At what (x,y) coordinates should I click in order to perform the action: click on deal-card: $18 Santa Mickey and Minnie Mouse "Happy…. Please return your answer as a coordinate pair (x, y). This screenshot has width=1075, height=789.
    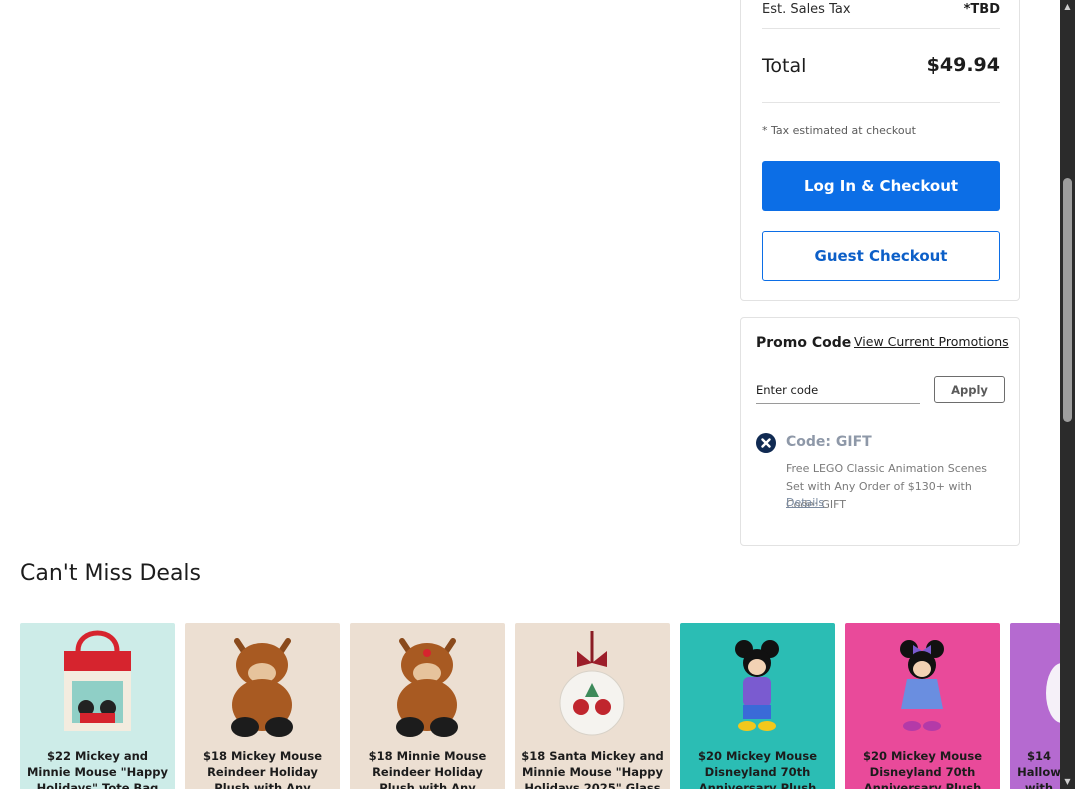
    Looking at the image, I should click on (592, 706).